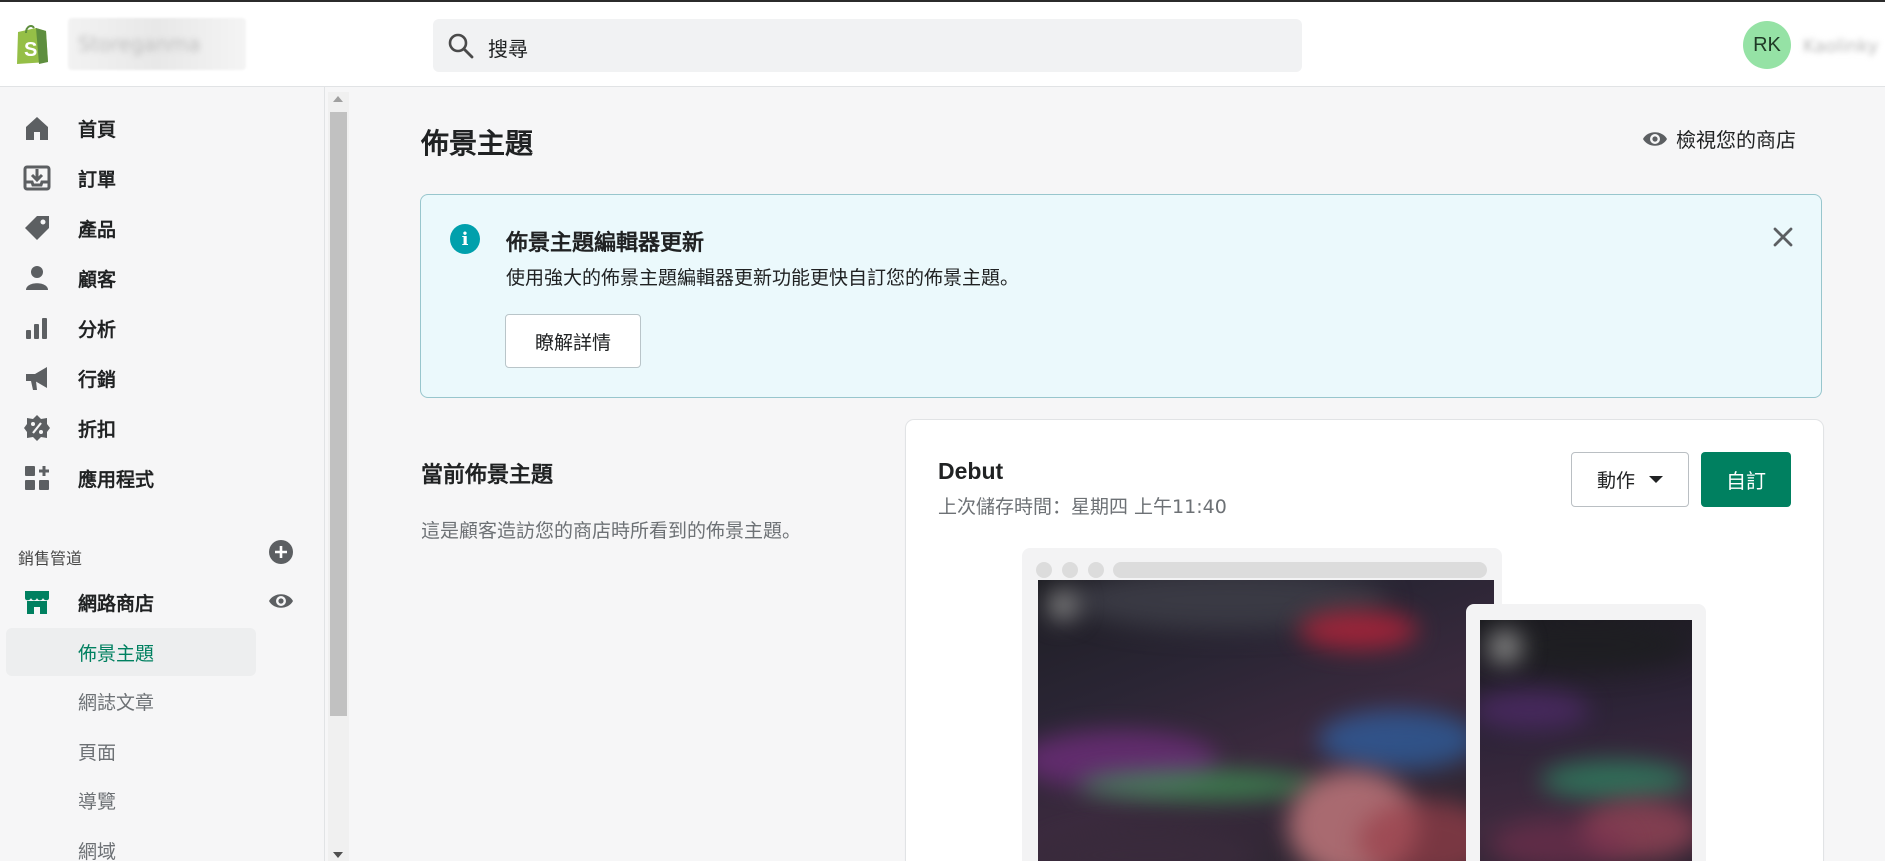 Image resolution: width=1885 pixels, height=861 pixels. I want to click on store-name: Storeganma, so click(157, 44).